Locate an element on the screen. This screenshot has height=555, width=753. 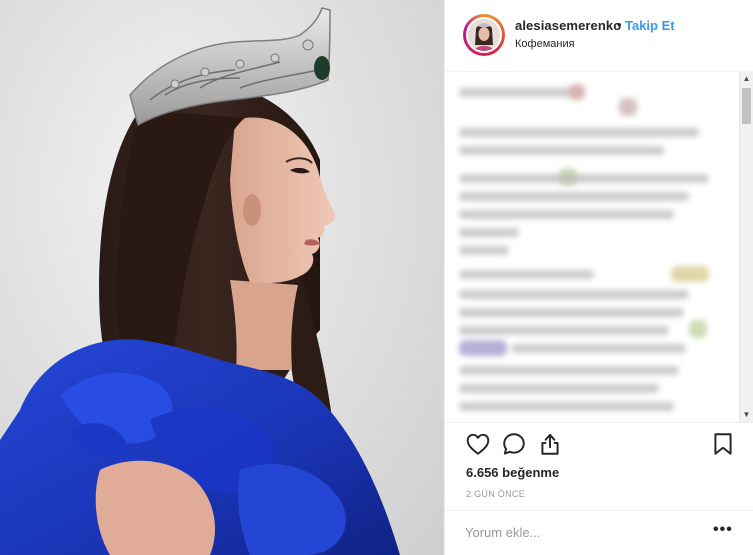
post-timestamp: 2 GÜN ÖNCE is located at coordinates (496, 494).